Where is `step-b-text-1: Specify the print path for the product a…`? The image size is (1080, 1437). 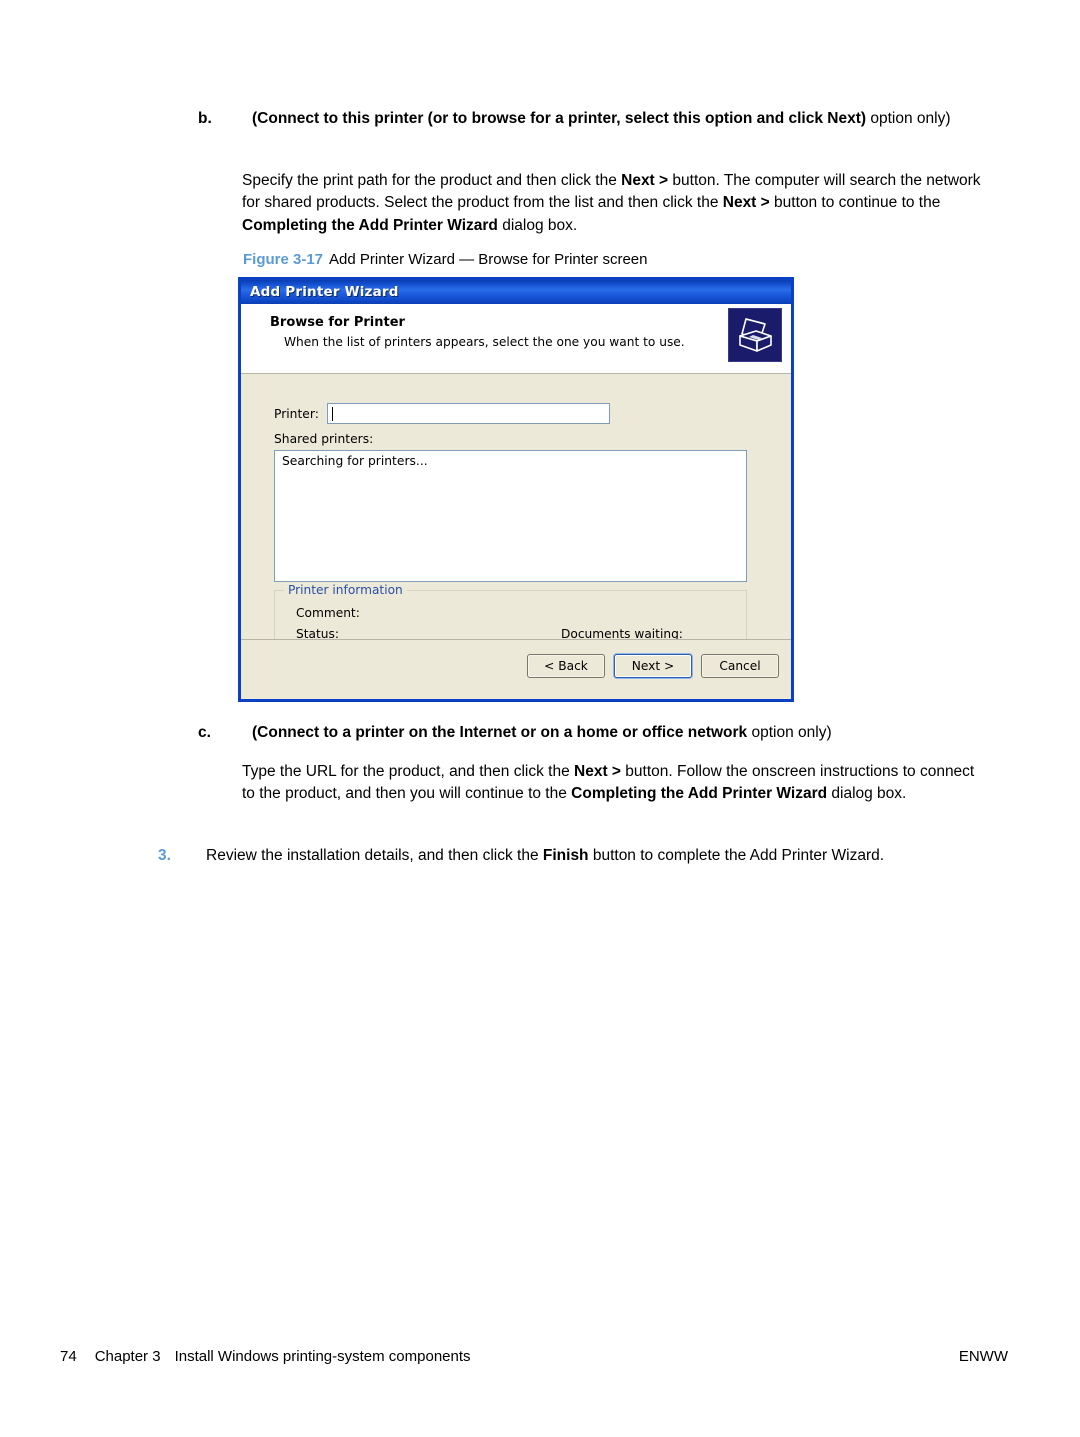
step-b-text-1: Specify the print path for the product a… is located at coordinates (432, 180).